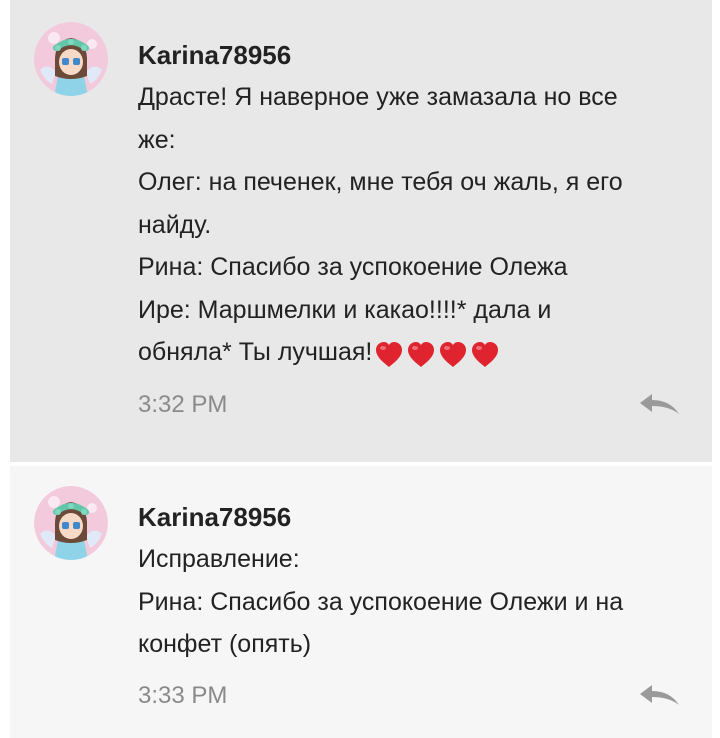 This screenshot has height=738, width=720. What do you see at coordinates (183, 695) in the screenshot?
I see `timestamp: 3:33 PM` at bounding box center [183, 695].